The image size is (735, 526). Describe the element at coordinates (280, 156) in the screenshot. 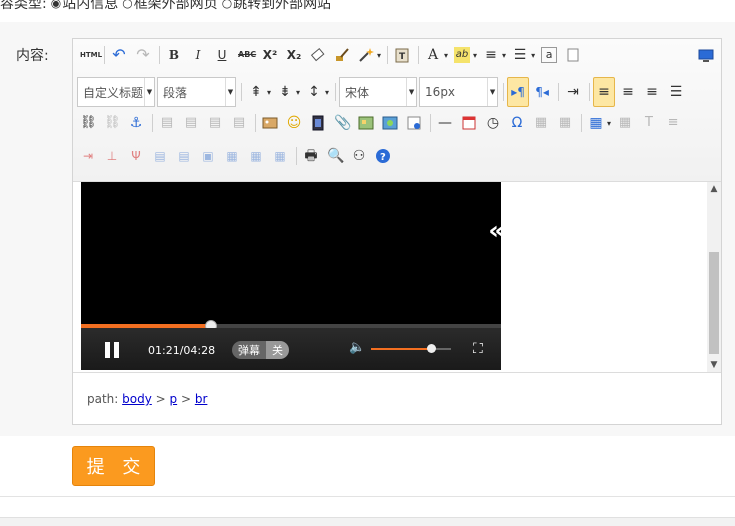

I see `split-rows-button: ▦` at that location.